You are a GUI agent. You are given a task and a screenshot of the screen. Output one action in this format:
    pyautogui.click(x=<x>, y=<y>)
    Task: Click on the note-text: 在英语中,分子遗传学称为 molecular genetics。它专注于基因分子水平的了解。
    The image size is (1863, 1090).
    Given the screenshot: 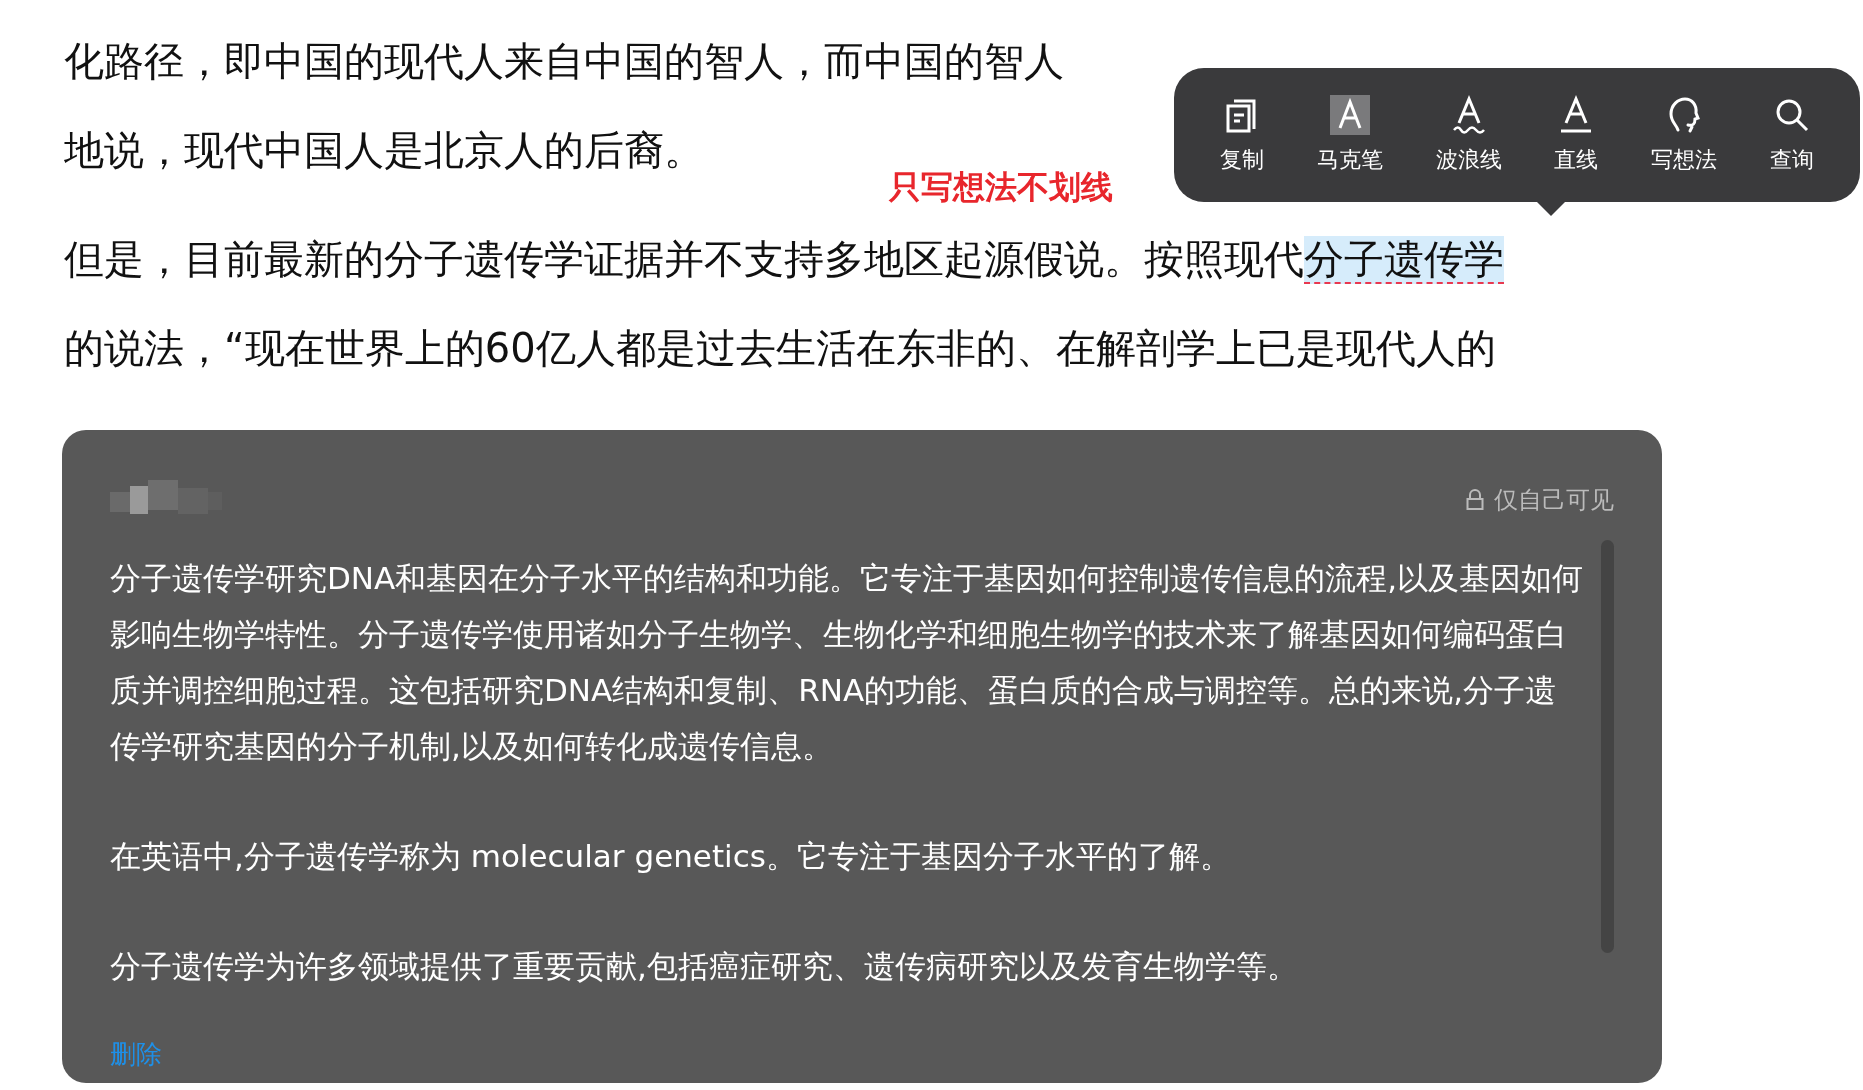 What is the action you would take?
    pyautogui.click(x=671, y=856)
    